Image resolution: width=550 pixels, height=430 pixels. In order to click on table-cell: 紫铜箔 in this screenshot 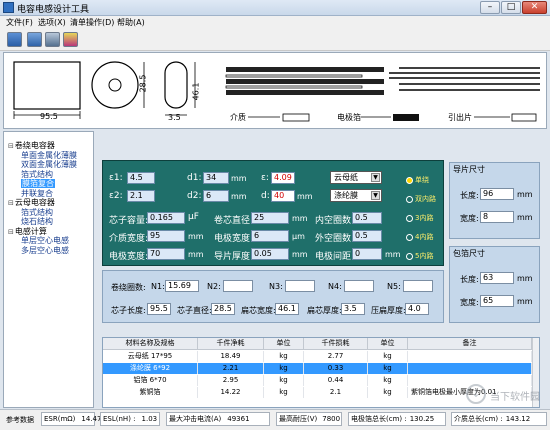, I will do `click(150, 392)`.